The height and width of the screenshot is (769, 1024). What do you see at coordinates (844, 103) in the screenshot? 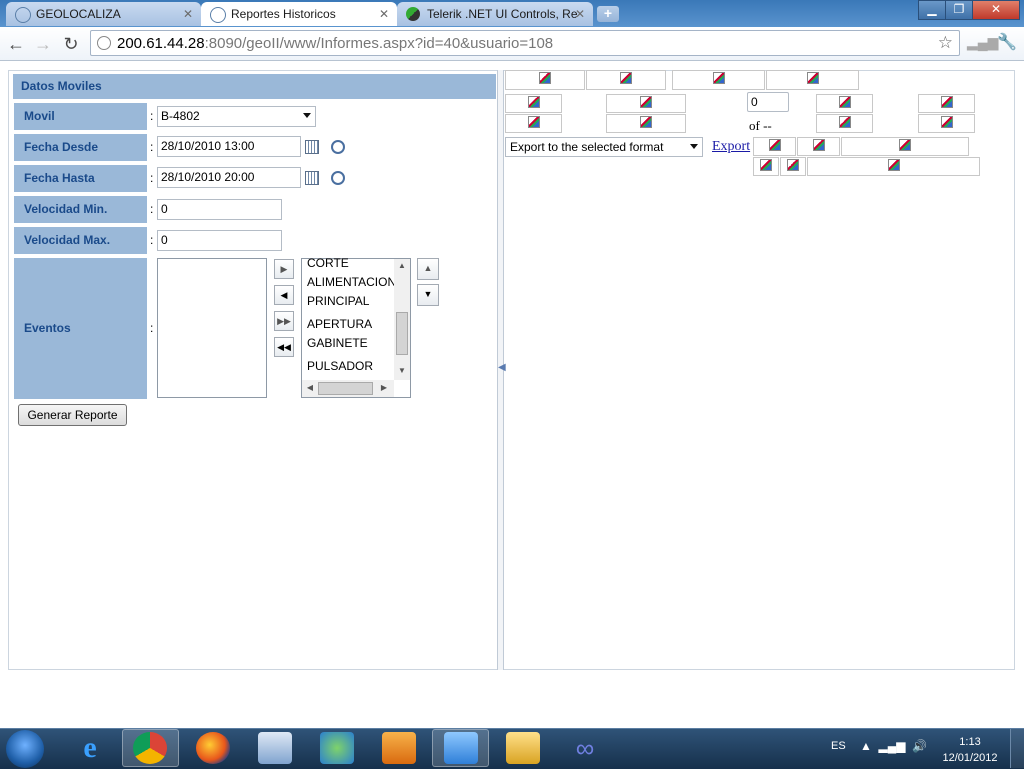
I see `next-page-button` at bounding box center [844, 103].